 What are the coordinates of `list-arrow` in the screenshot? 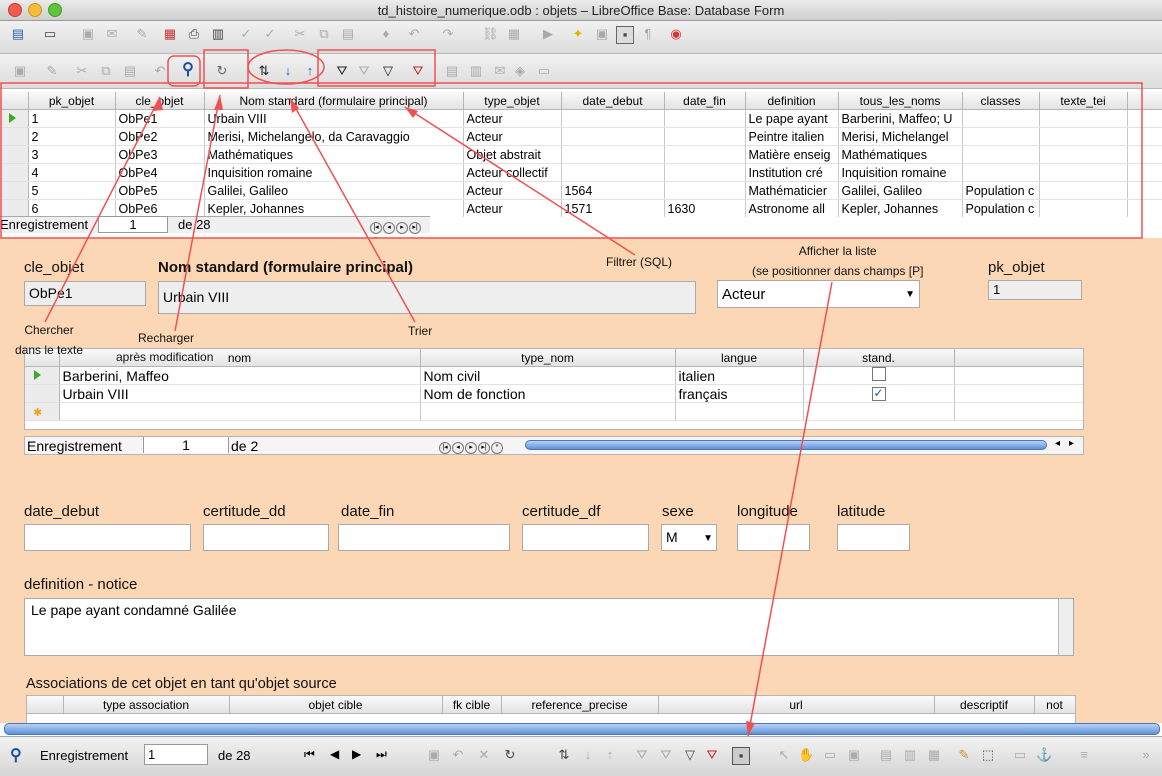 It's located at (790, 509).